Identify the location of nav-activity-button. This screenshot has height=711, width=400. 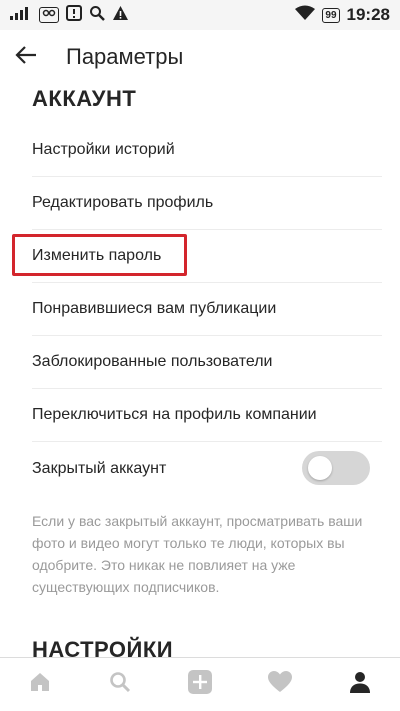
(280, 684).